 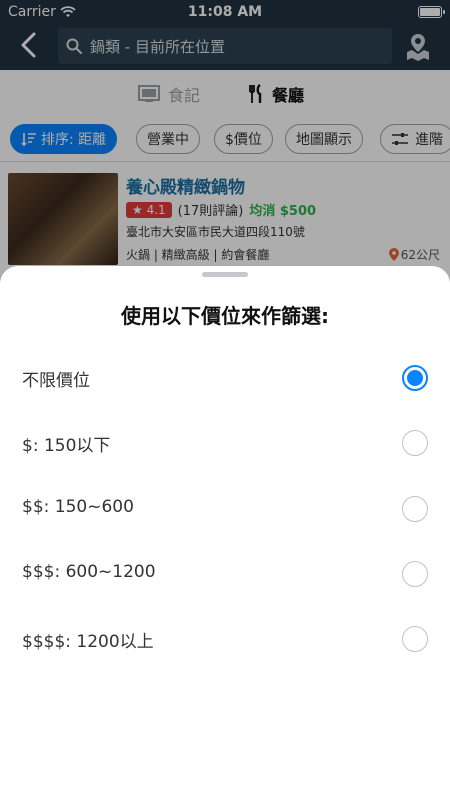 I want to click on option-label: $$: 150~600, so click(x=78, y=507).